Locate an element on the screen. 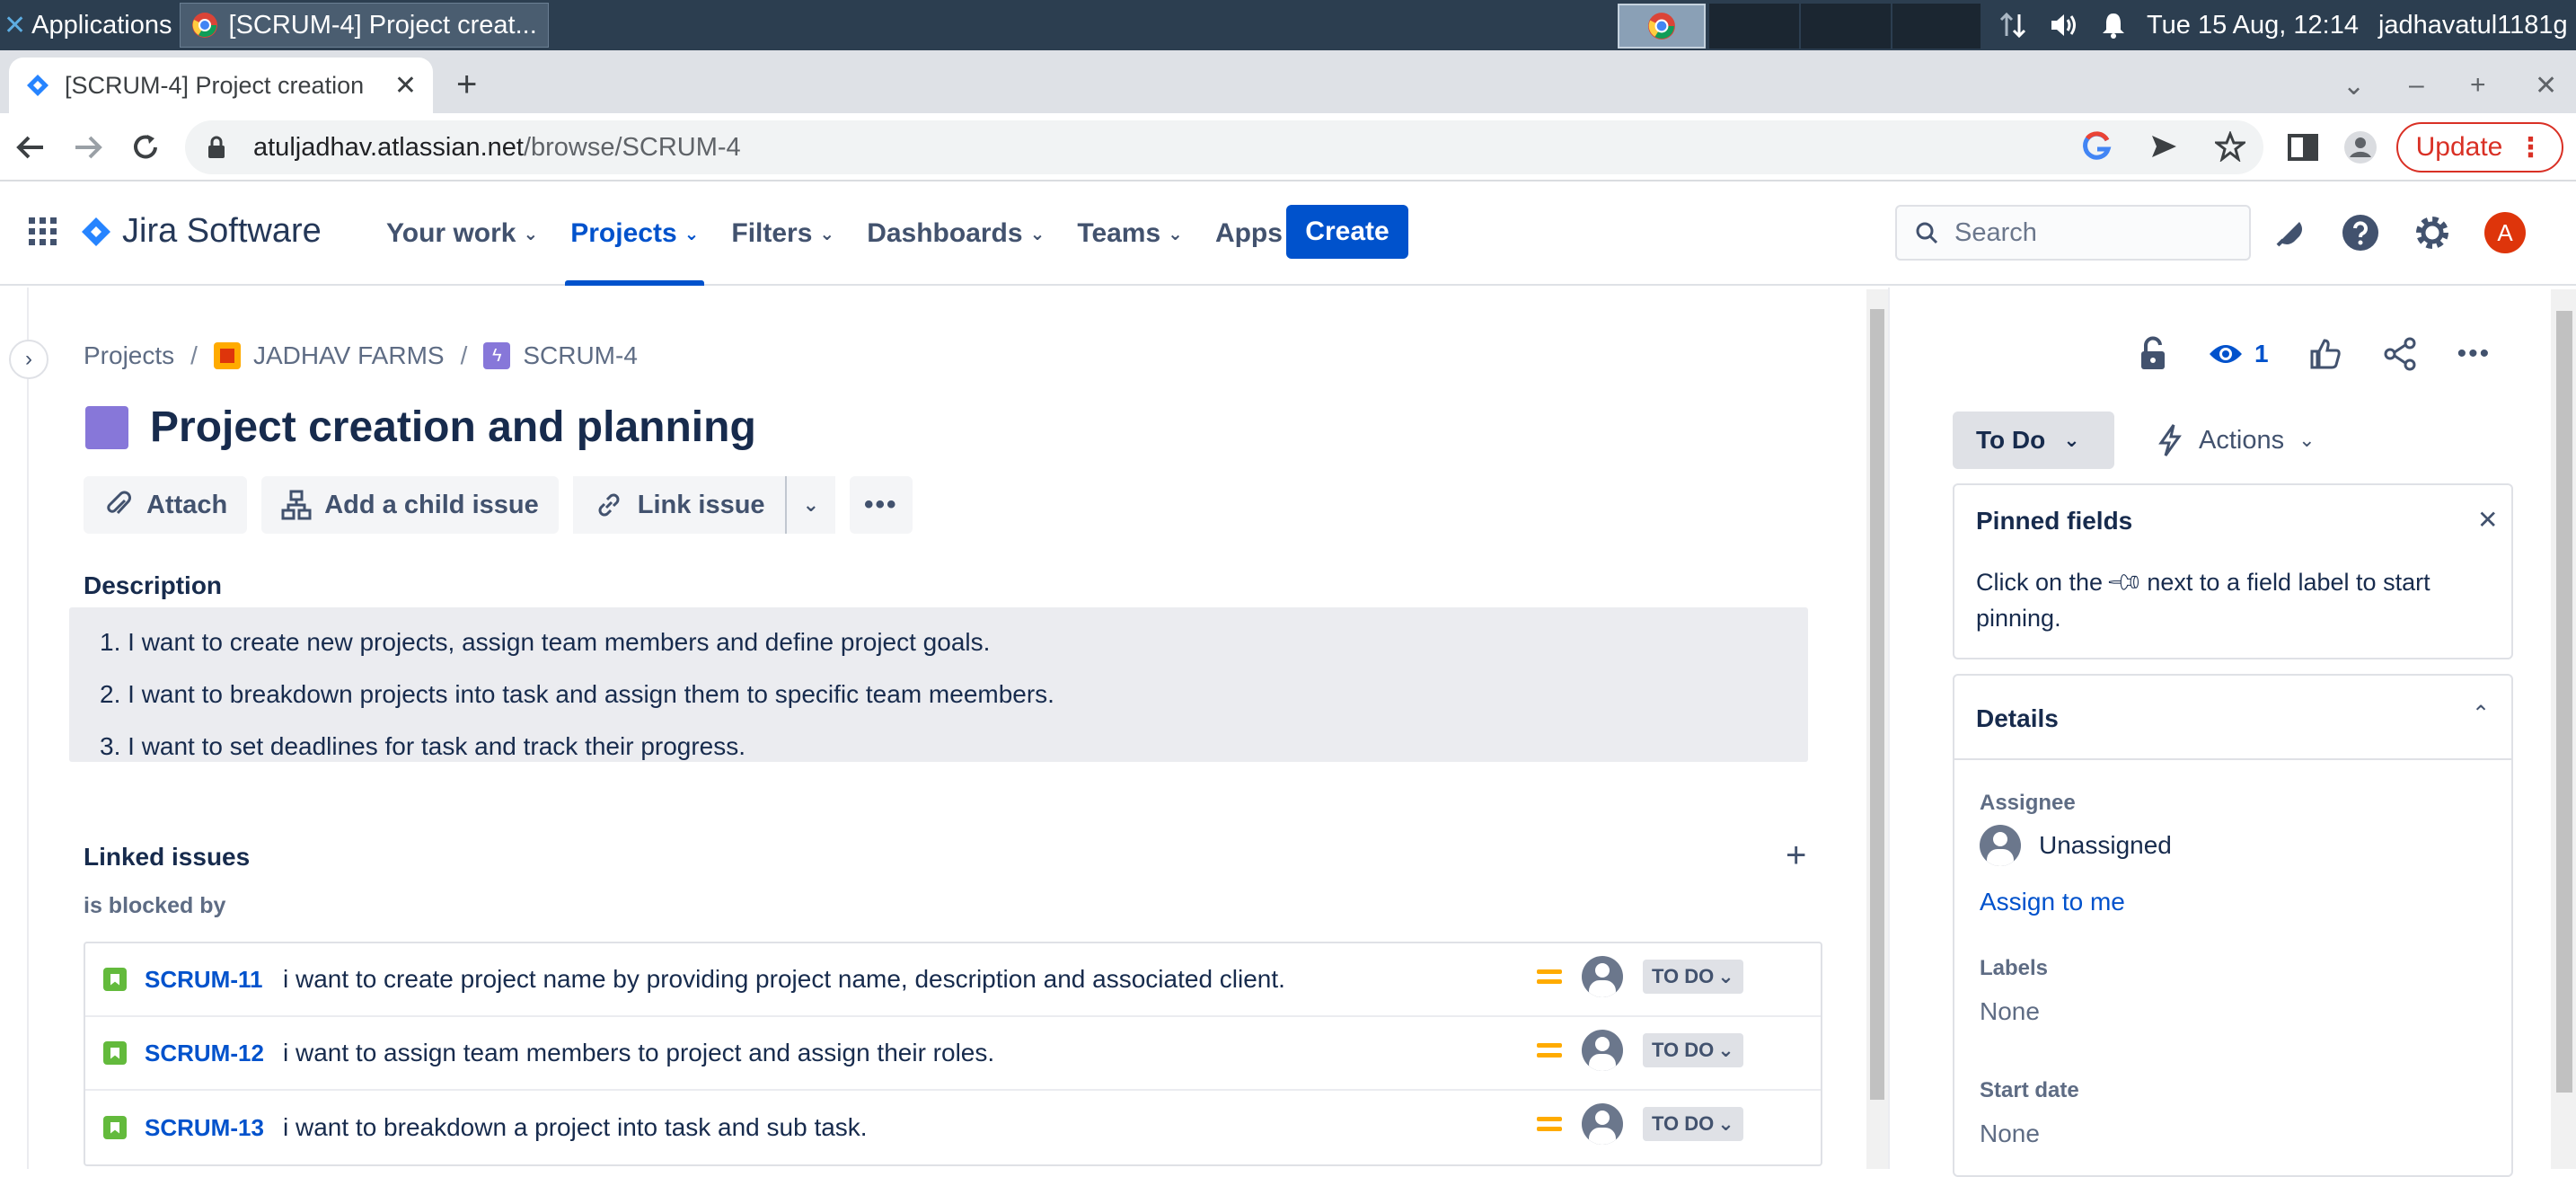  url-path: /browse/SCRUM-4 is located at coordinates (632, 147).